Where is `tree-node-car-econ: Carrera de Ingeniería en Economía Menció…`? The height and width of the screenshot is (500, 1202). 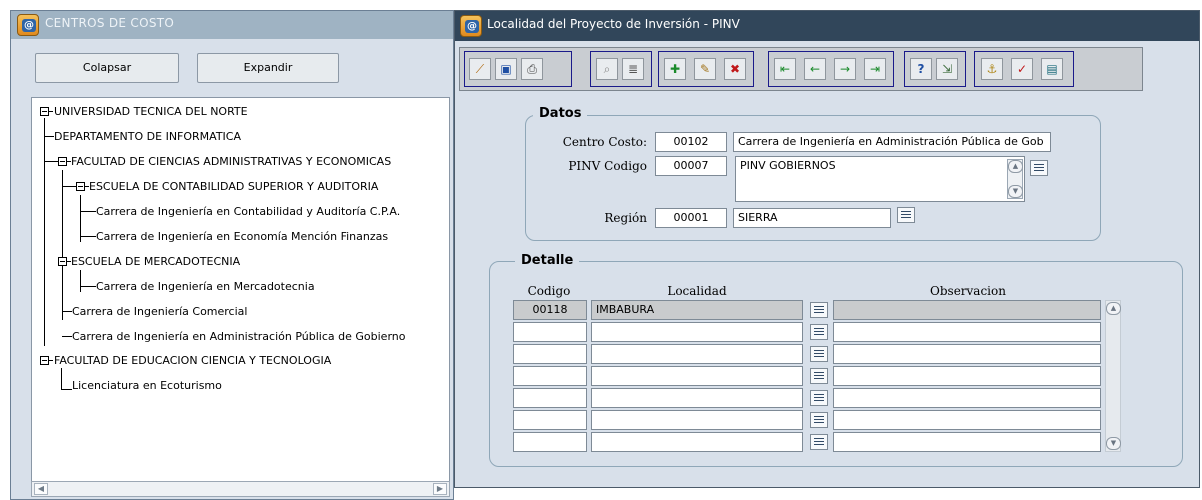
tree-node-car-econ: Carrera de Ingeniería en Economía Menció… is located at coordinates (242, 236).